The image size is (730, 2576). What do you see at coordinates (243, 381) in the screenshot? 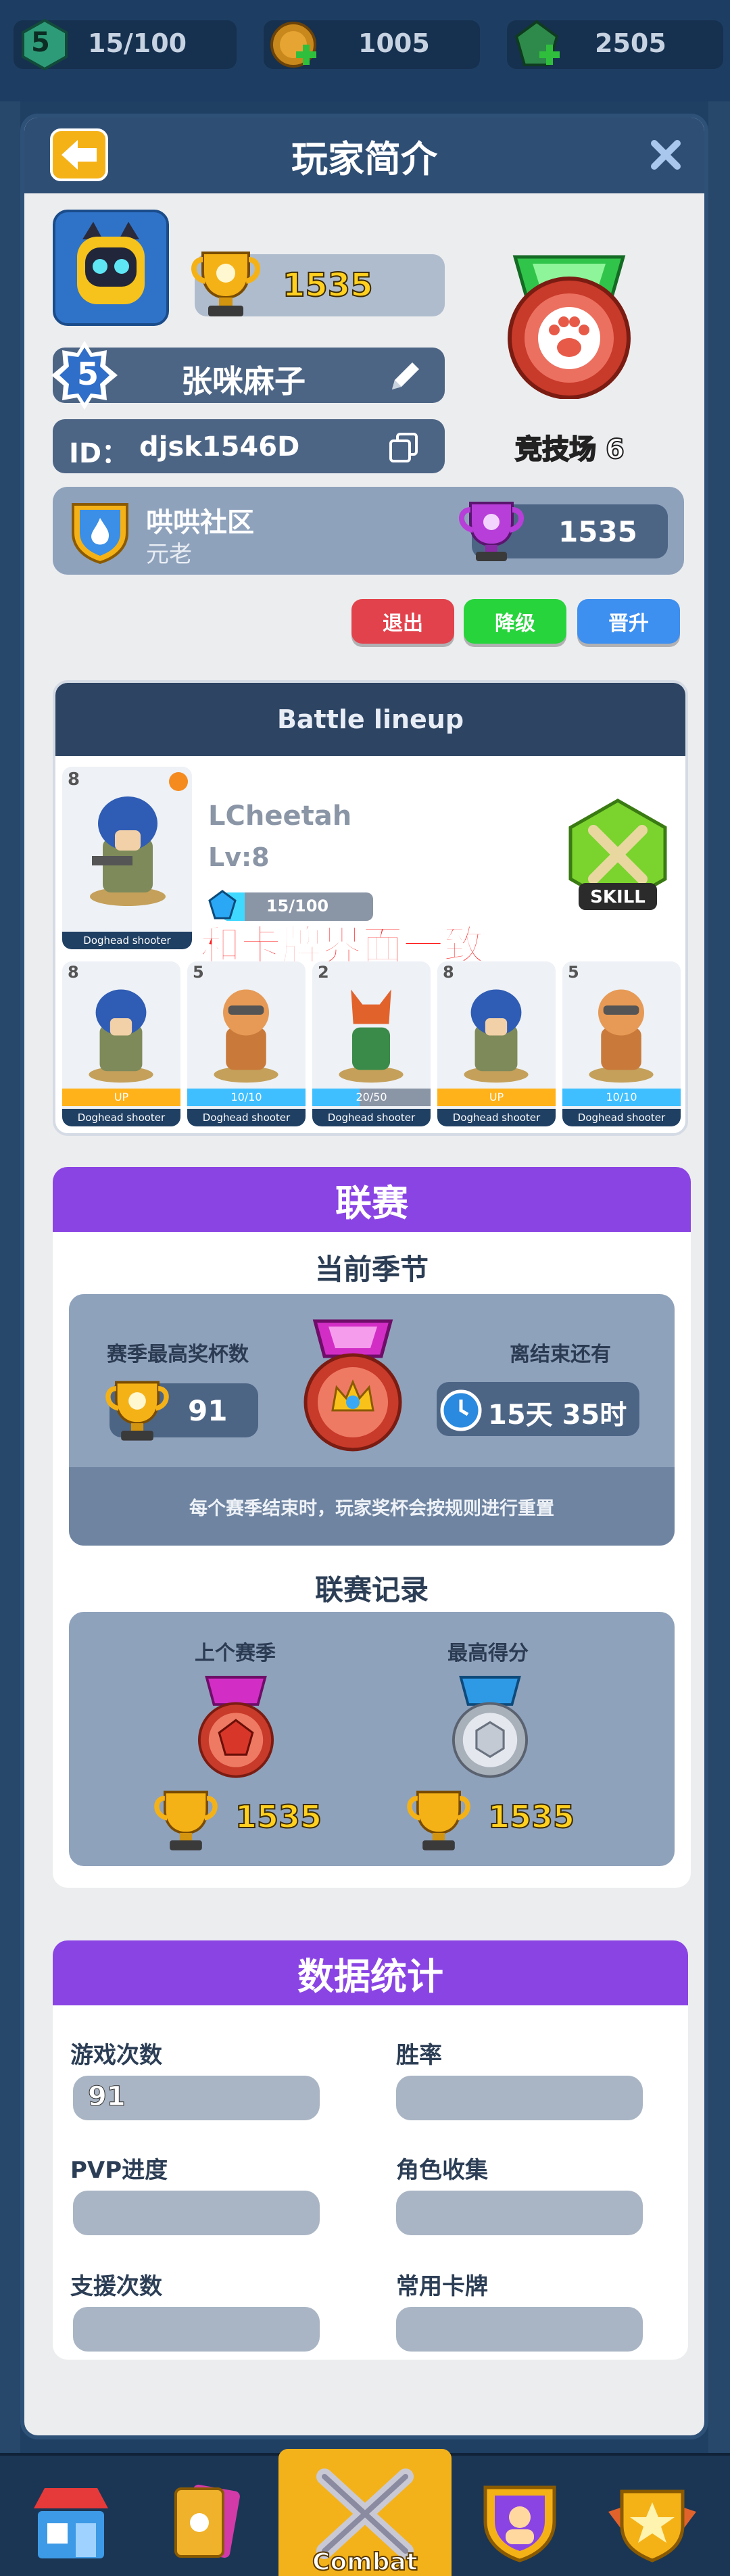
I see `player-name: 张咪麻子` at bounding box center [243, 381].